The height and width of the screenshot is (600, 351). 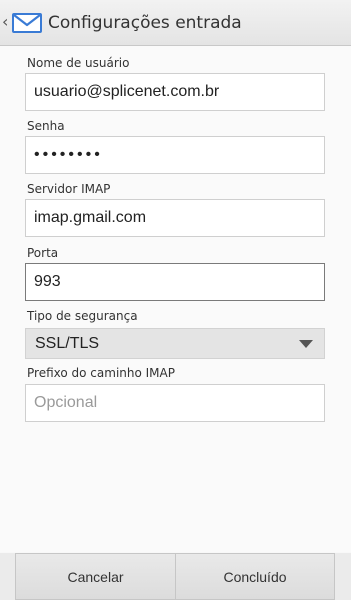 I want to click on back-chevron-icon: ‹, so click(x=5, y=22).